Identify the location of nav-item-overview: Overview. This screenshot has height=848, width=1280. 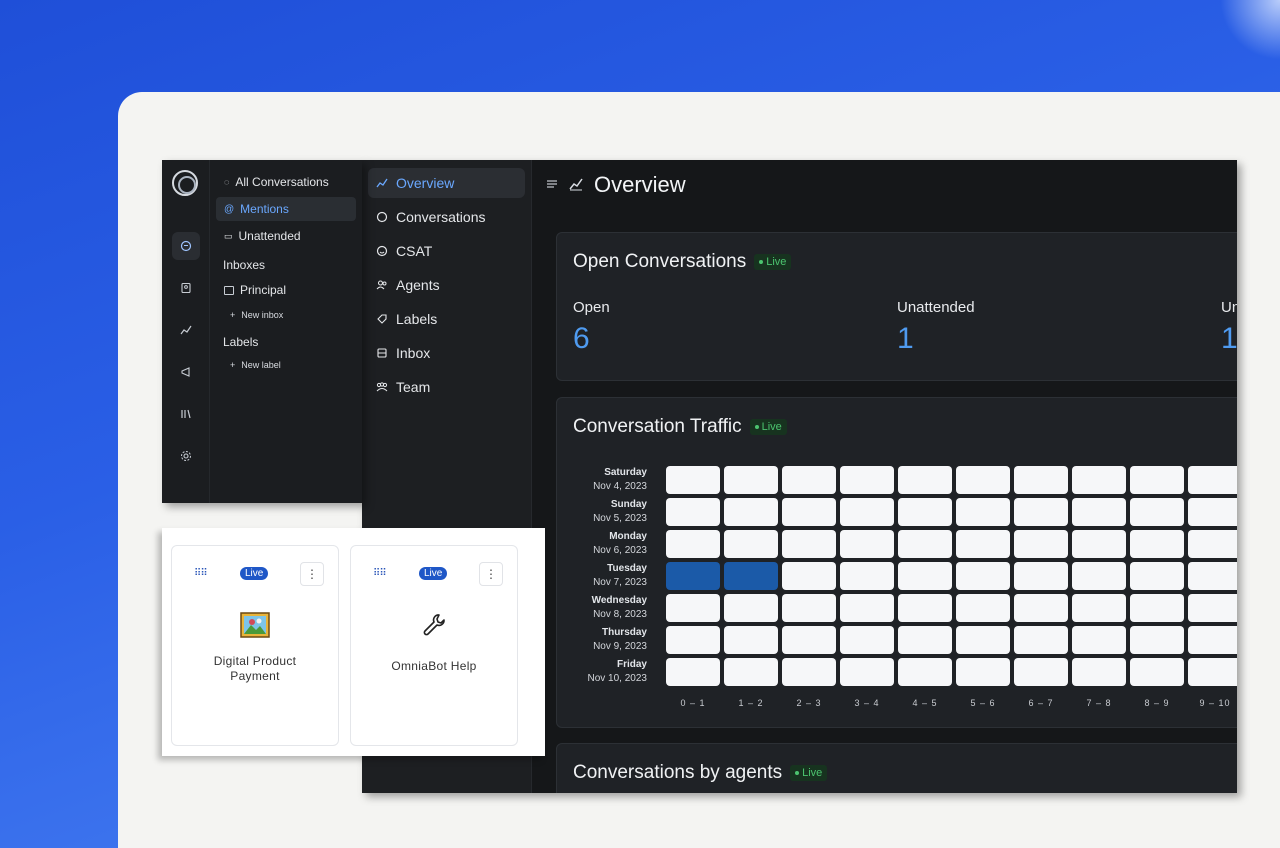
(446, 183).